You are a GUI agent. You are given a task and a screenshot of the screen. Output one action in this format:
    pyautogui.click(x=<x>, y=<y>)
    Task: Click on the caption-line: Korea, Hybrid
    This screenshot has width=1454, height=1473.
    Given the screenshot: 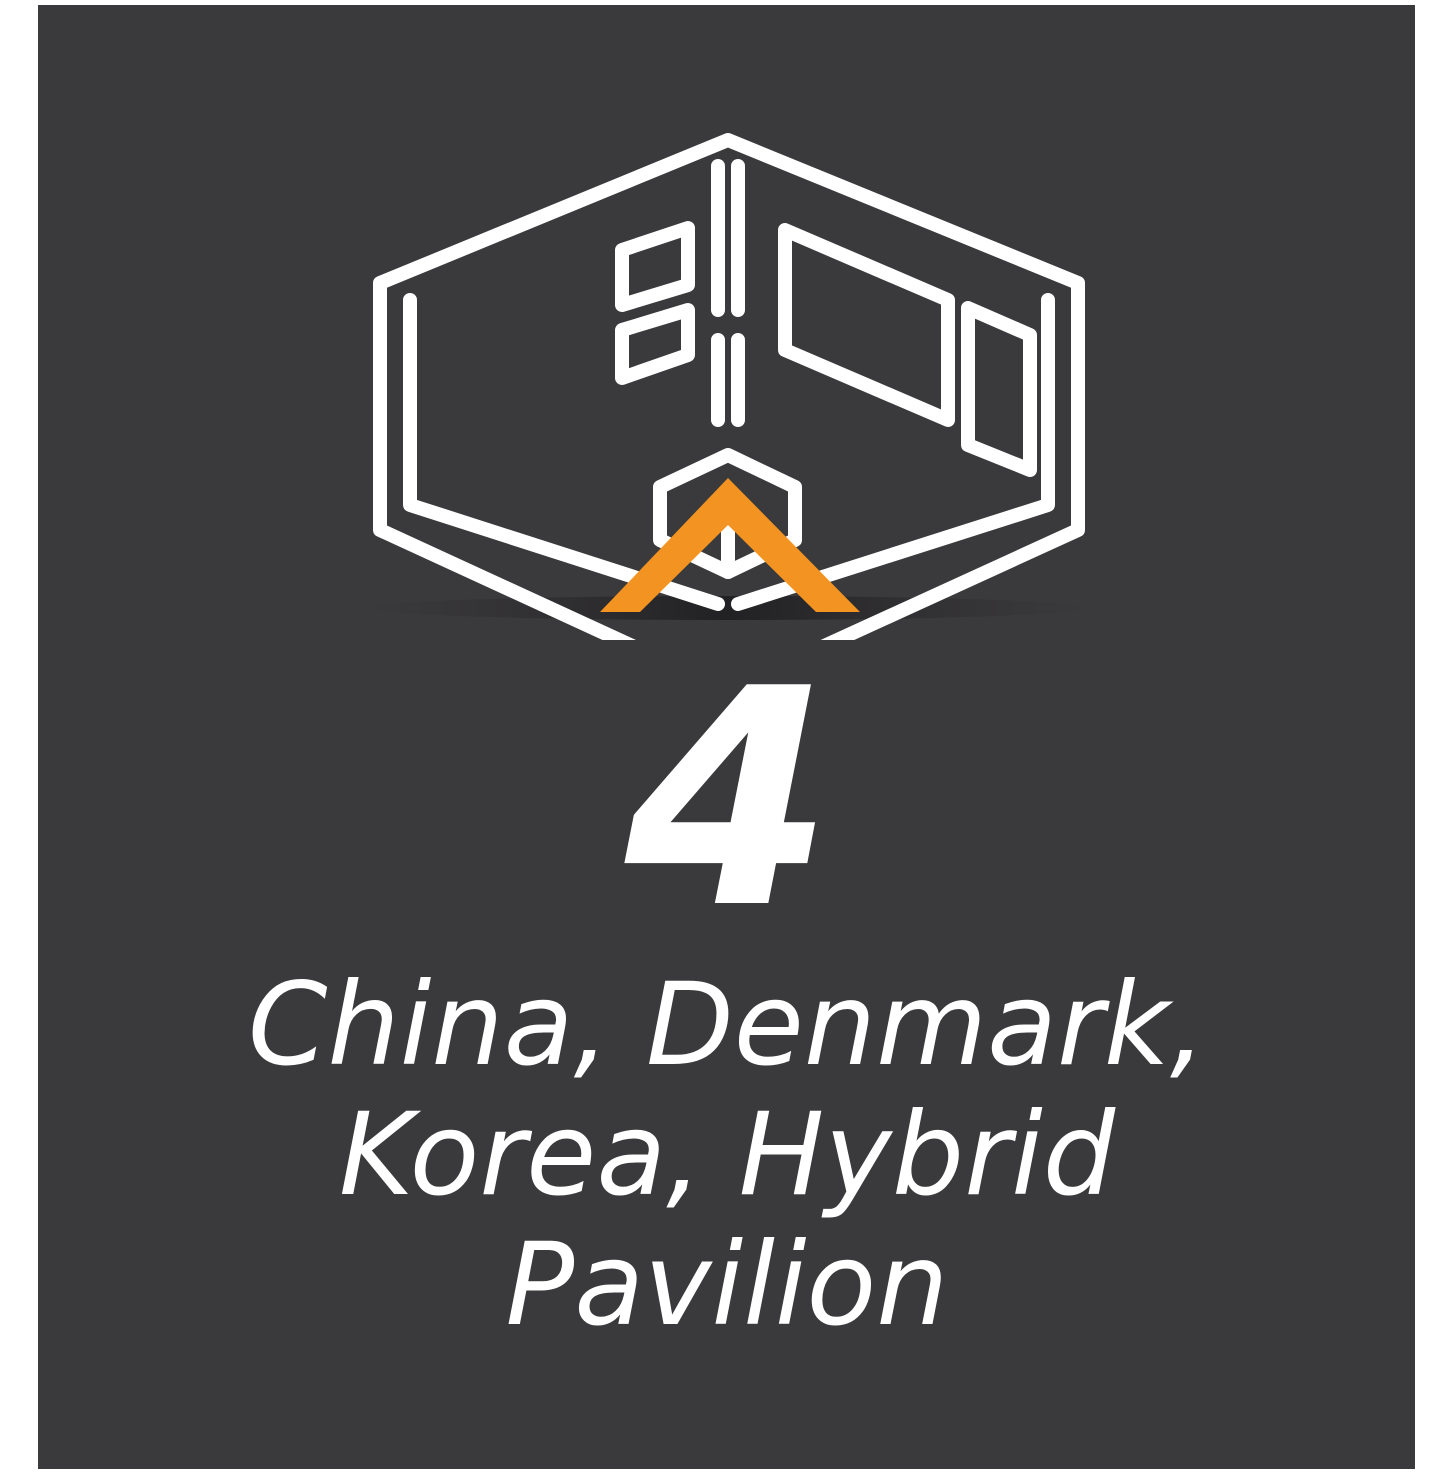 What is the action you would take?
    pyautogui.click(x=727, y=1154)
    